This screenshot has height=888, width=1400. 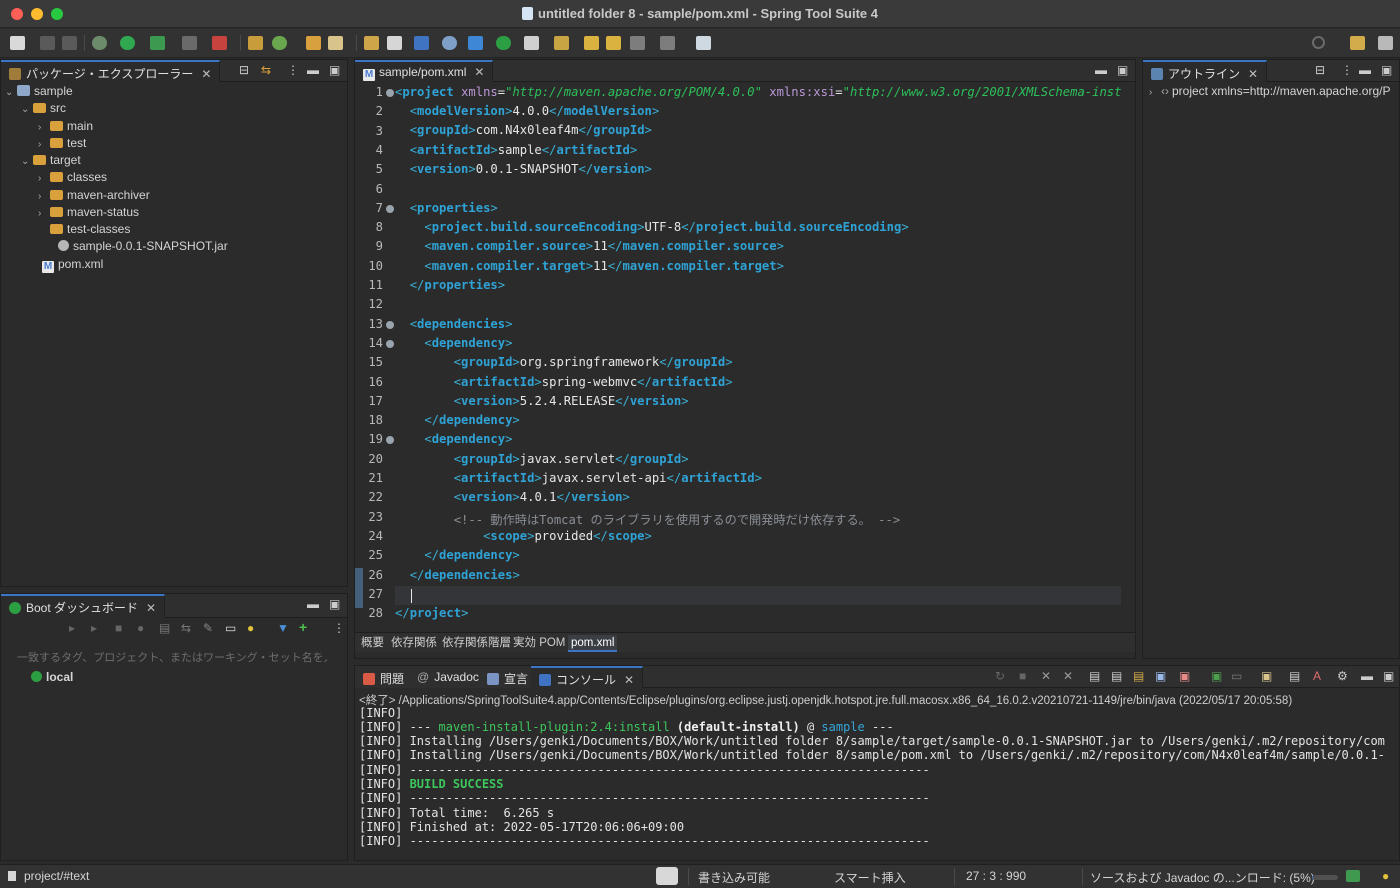 What do you see at coordinates (1353, 876) in the screenshot?
I see `progress-view-icon` at bounding box center [1353, 876].